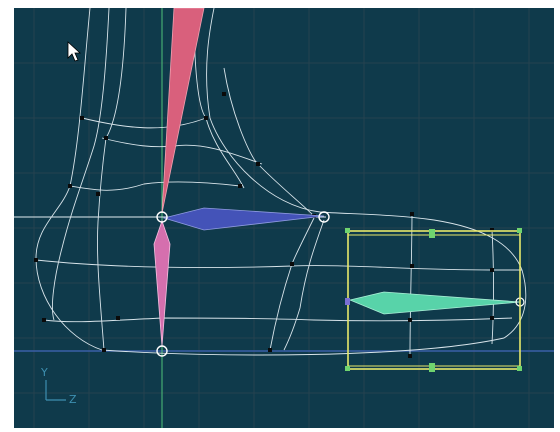 Image resolution: width=560 pixels, height=432 pixels. I want to click on selection-corner-br, so click(519, 368).